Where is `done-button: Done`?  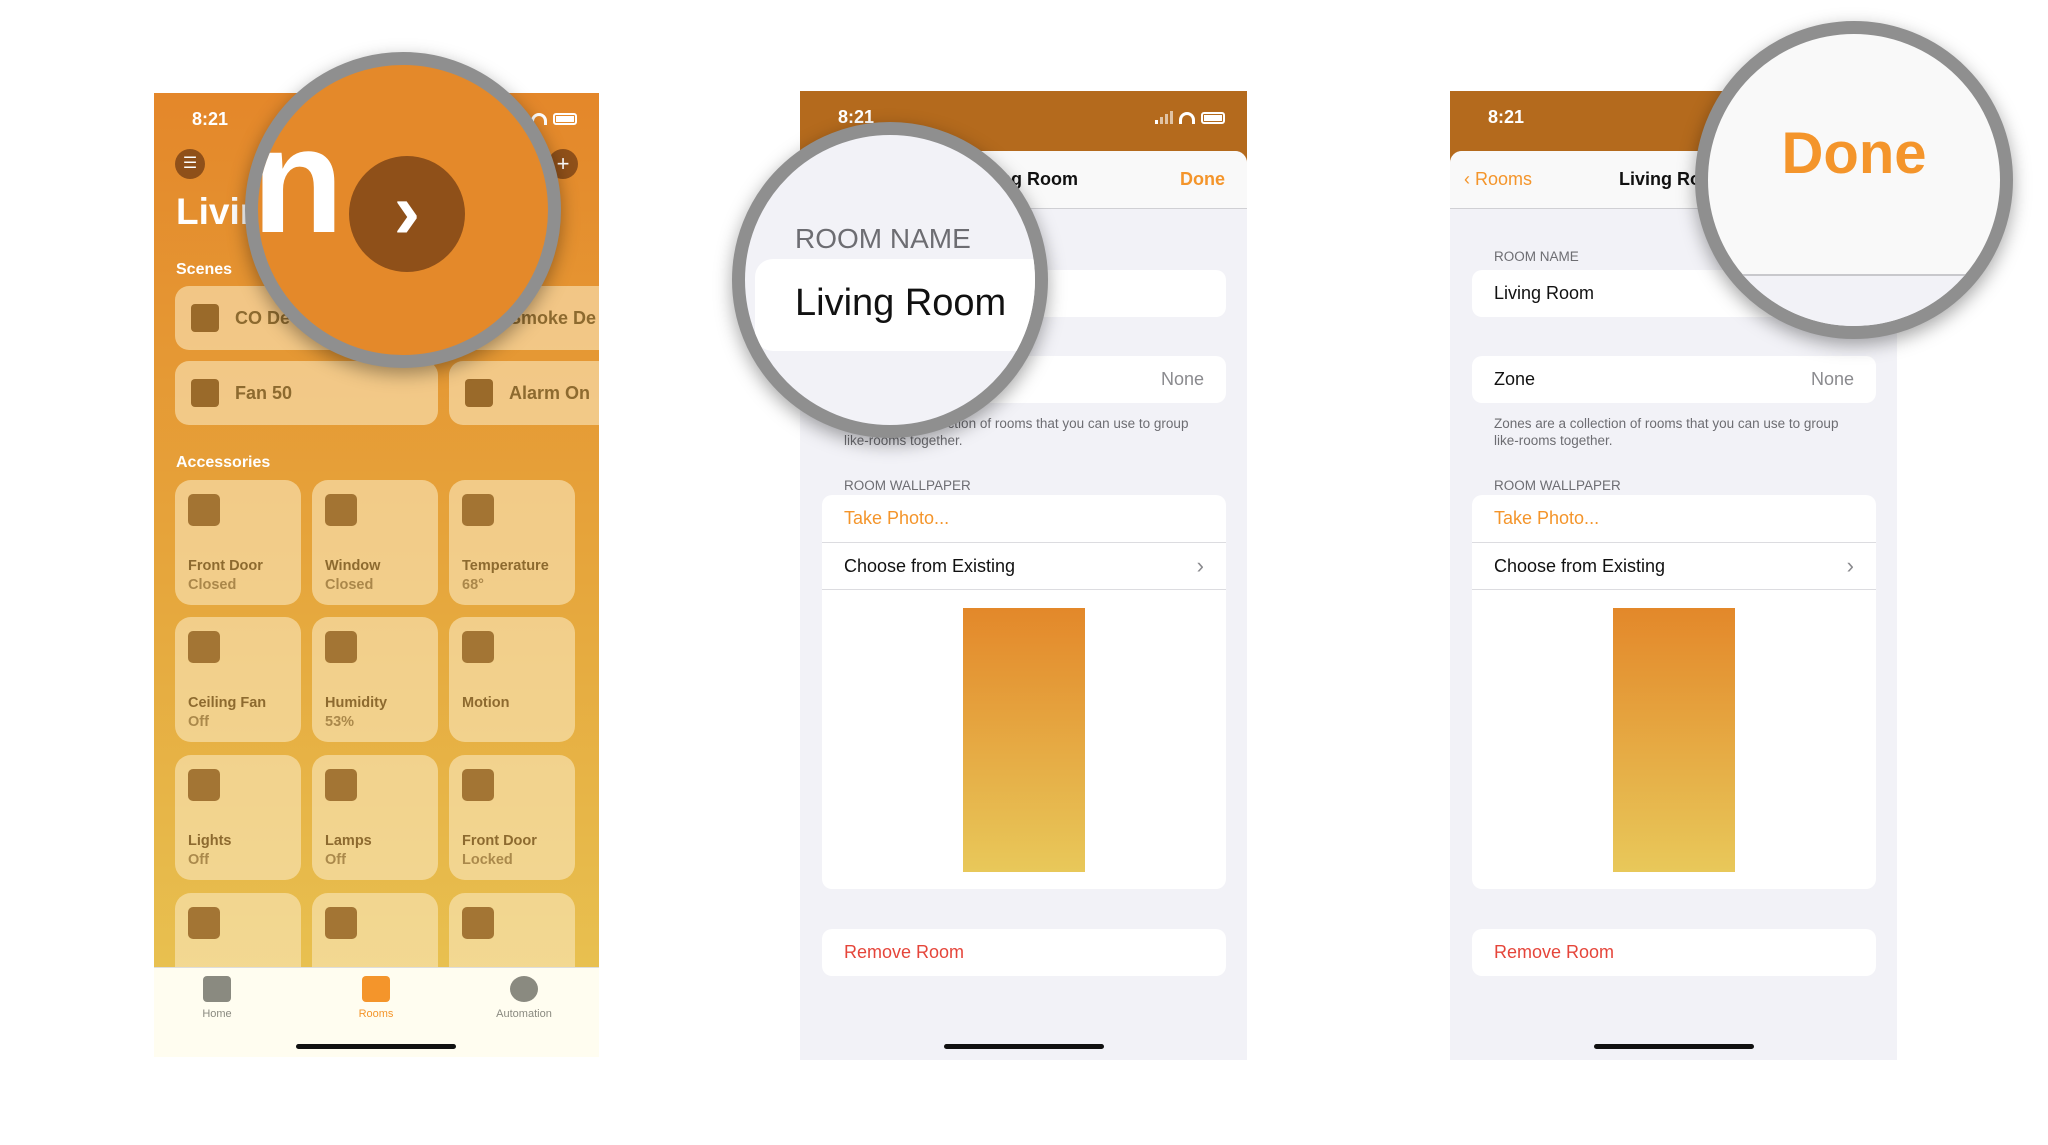 done-button: Done is located at coordinates (1202, 179).